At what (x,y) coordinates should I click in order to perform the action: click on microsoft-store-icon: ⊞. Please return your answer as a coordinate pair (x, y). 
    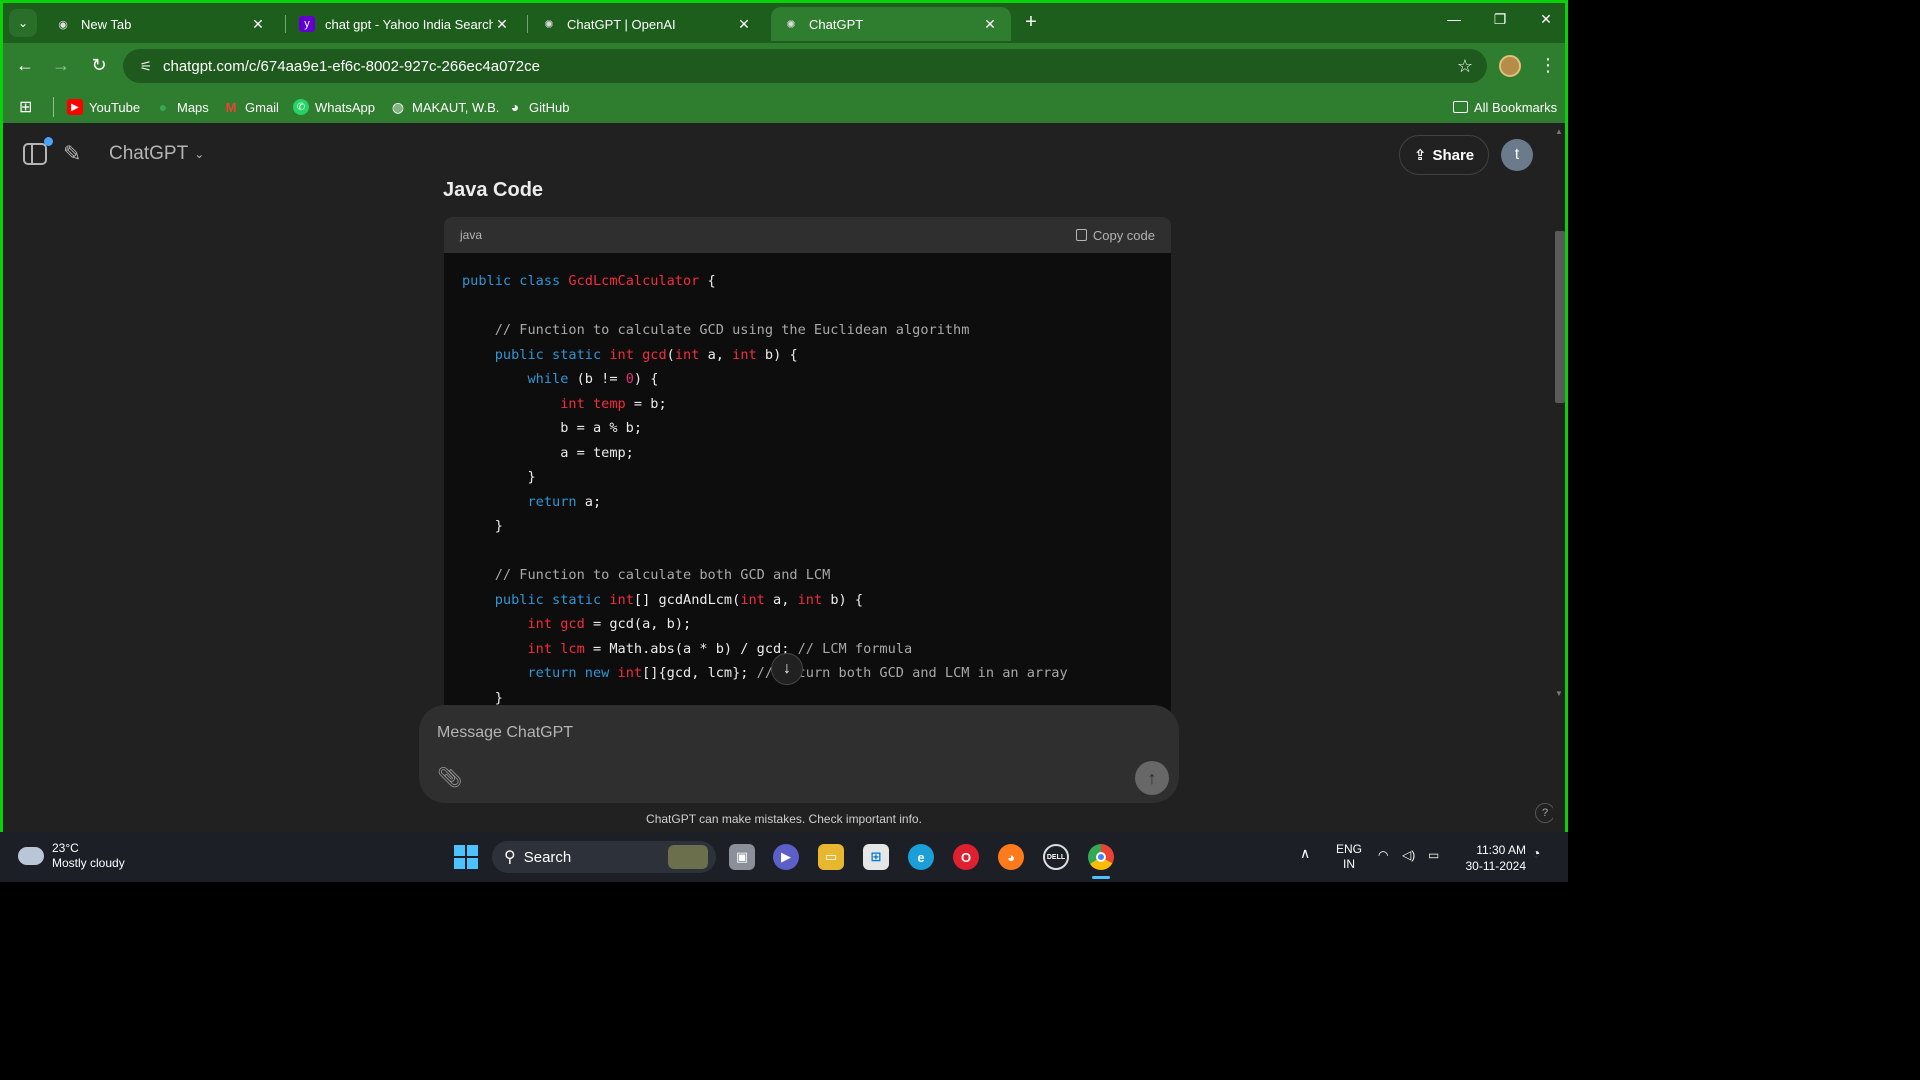
    Looking at the image, I should click on (876, 857).